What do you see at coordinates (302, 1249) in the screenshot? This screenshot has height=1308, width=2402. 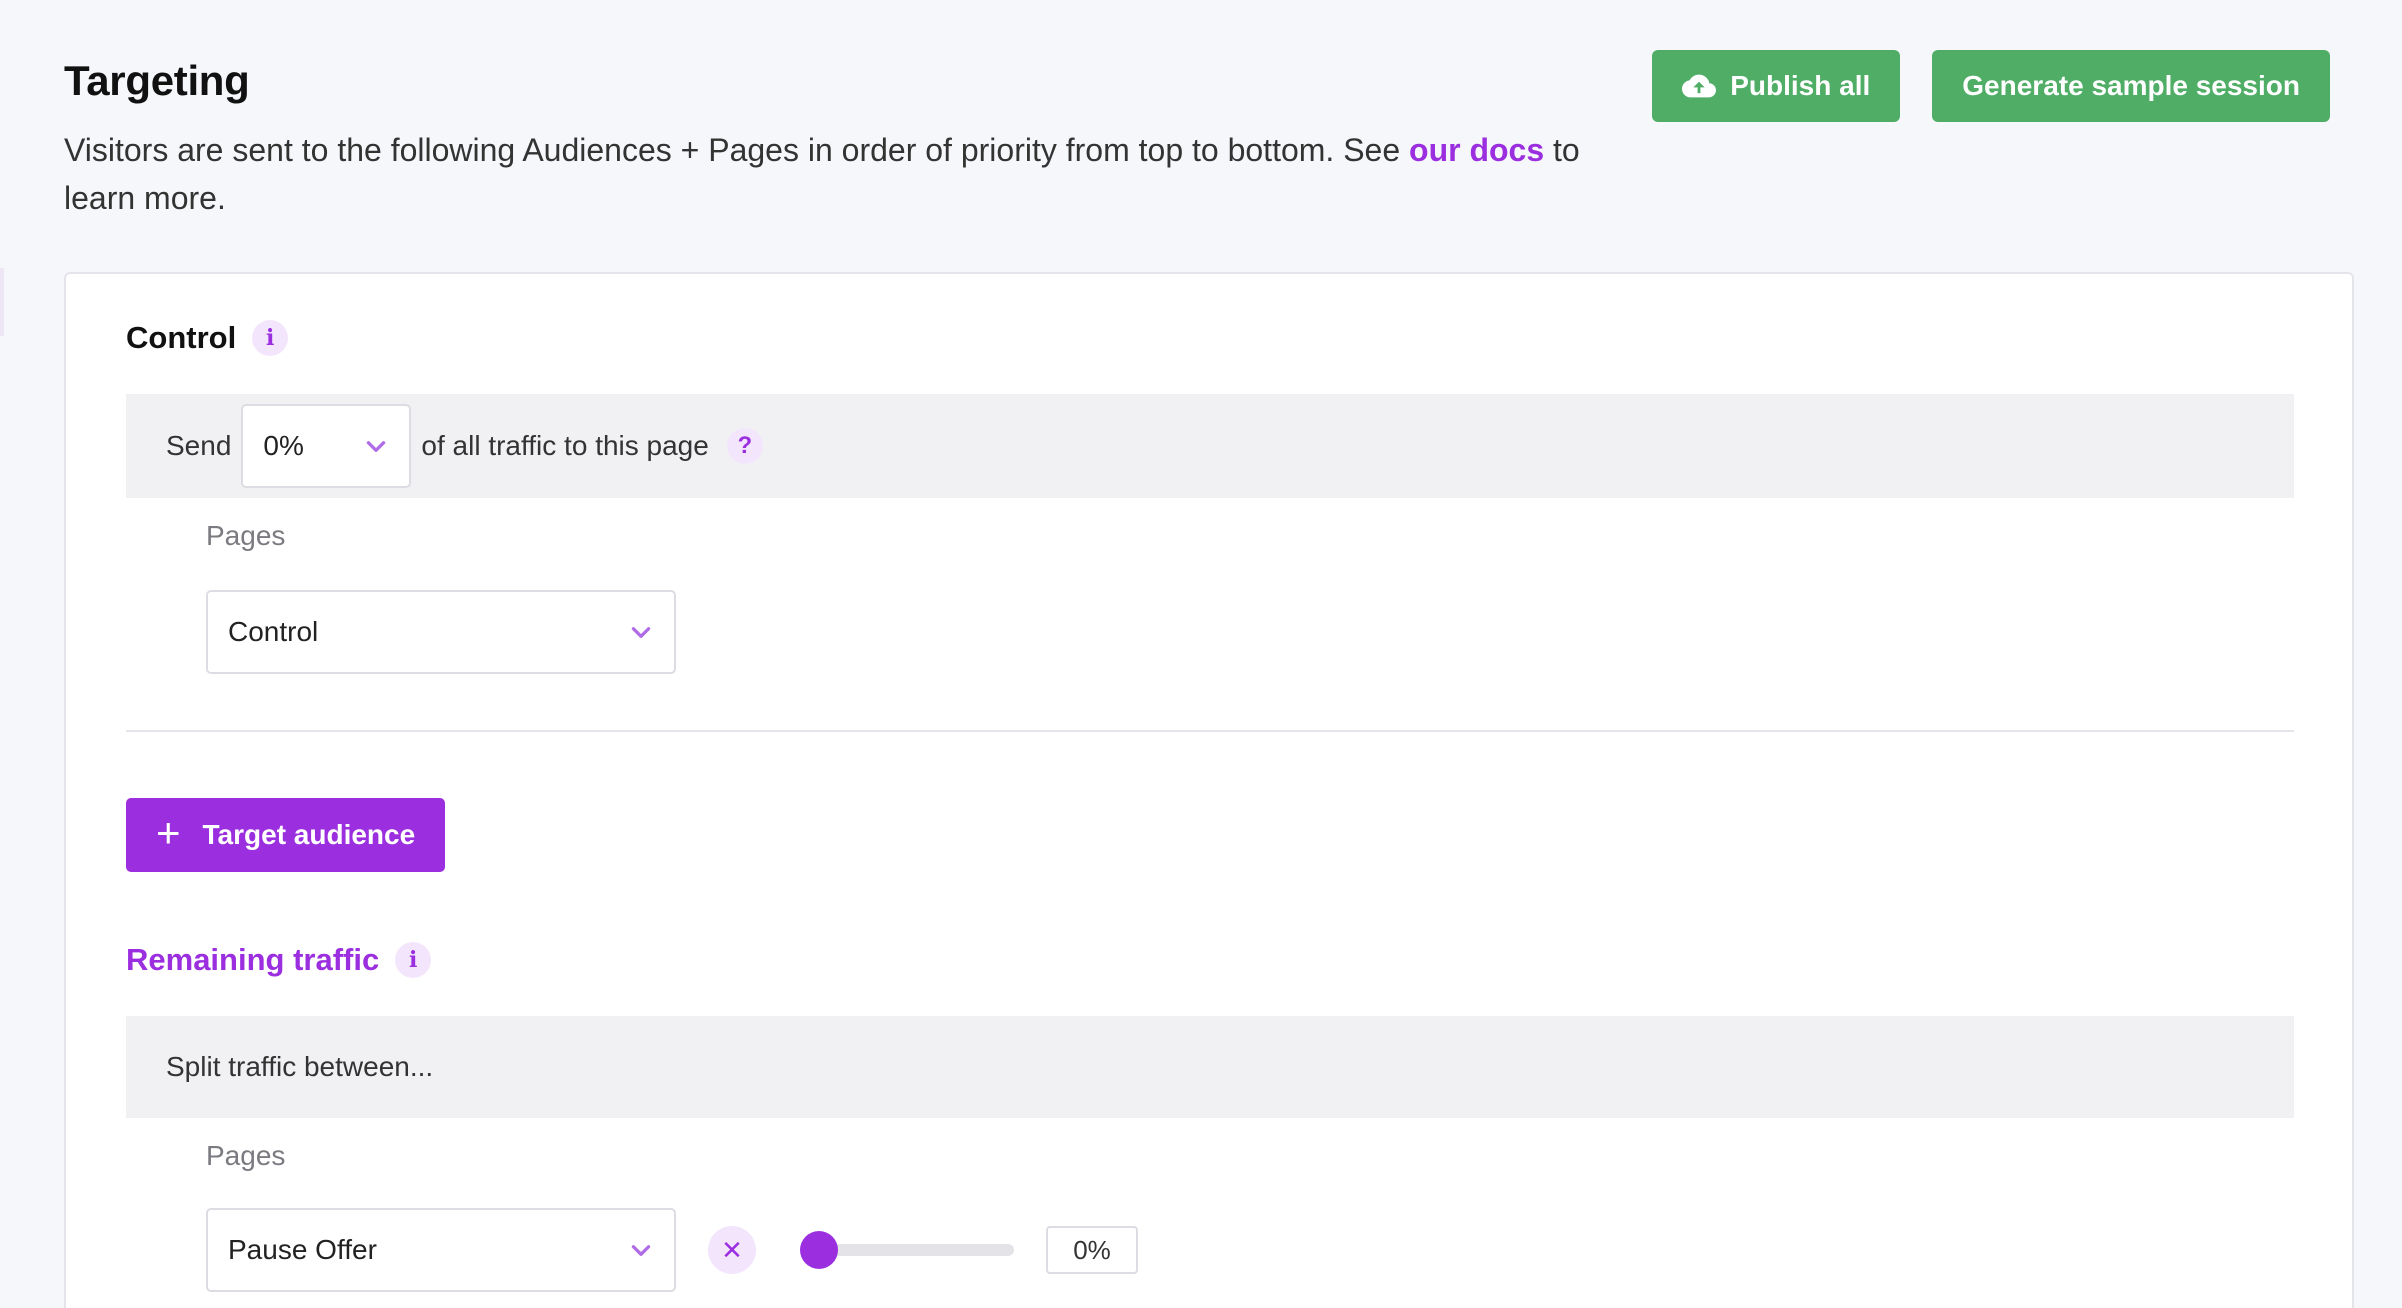 I see `page-select-value: Pause Offer` at bounding box center [302, 1249].